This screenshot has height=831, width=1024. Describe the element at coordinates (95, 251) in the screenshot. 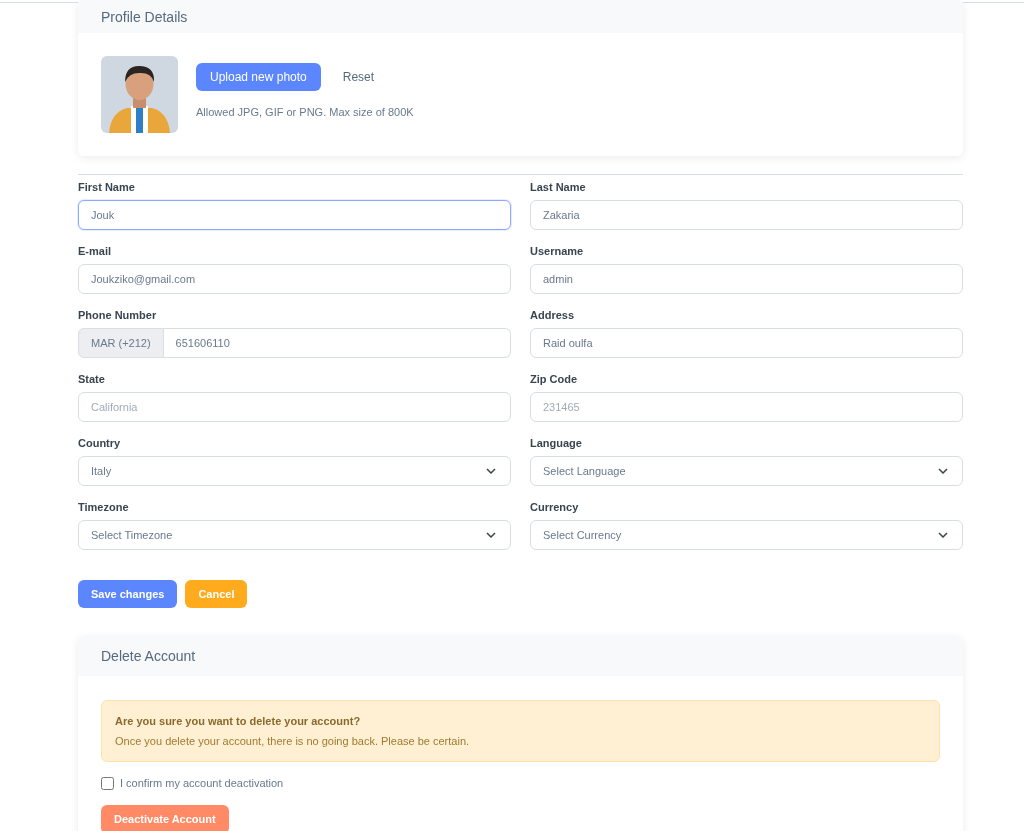

I see `field-label: E-mail` at that location.